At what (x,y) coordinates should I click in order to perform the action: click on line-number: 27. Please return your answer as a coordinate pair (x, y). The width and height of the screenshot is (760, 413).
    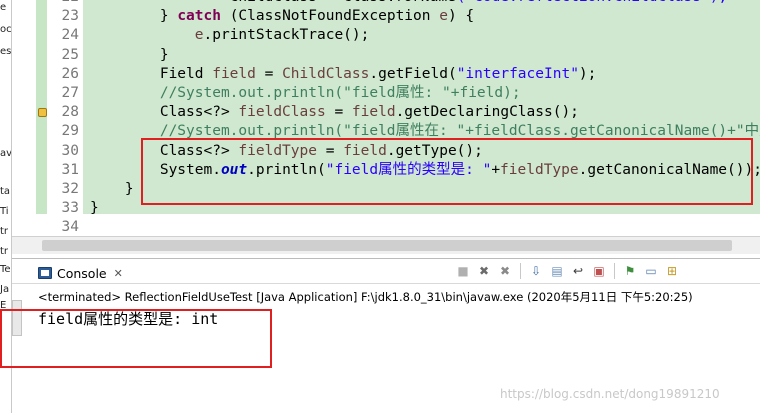
    Looking at the image, I should click on (70, 93).